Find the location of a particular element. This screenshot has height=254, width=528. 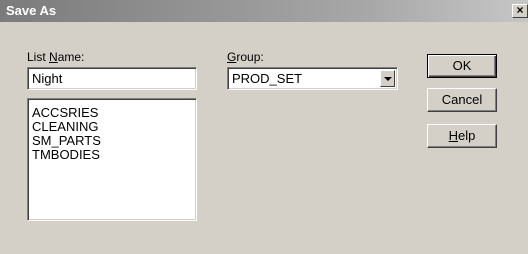

group-label: Group: is located at coordinates (245, 57).